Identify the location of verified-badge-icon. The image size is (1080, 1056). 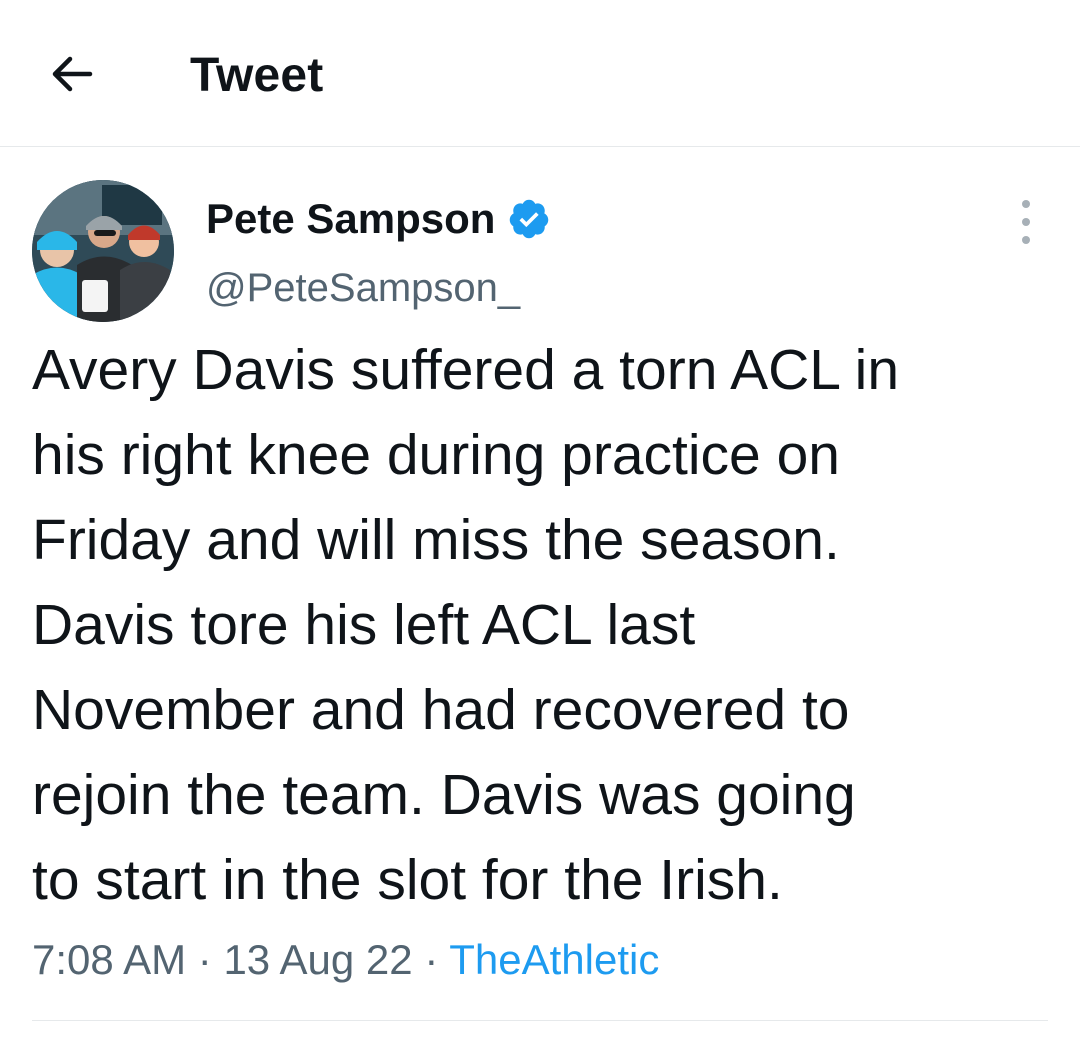
(529, 219).